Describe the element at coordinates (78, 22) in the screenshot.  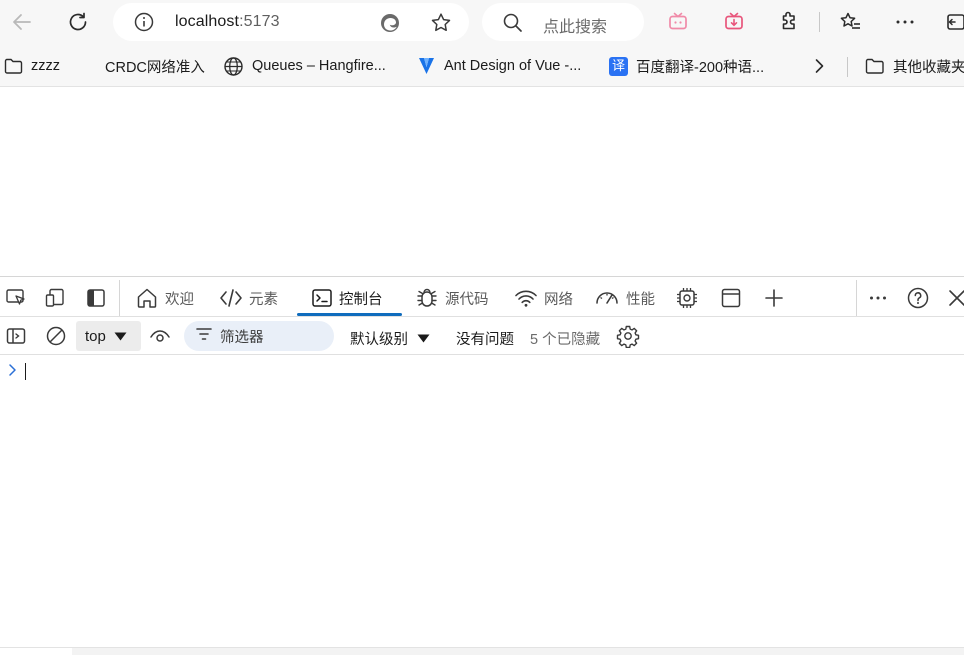
I see `refresh-icon` at that location.